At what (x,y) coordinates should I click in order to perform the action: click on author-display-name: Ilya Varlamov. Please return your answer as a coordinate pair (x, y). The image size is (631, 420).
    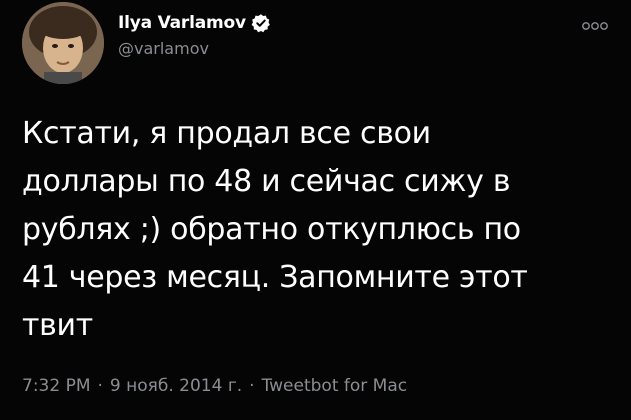
    Looking at the image, I should click on (182, 23).